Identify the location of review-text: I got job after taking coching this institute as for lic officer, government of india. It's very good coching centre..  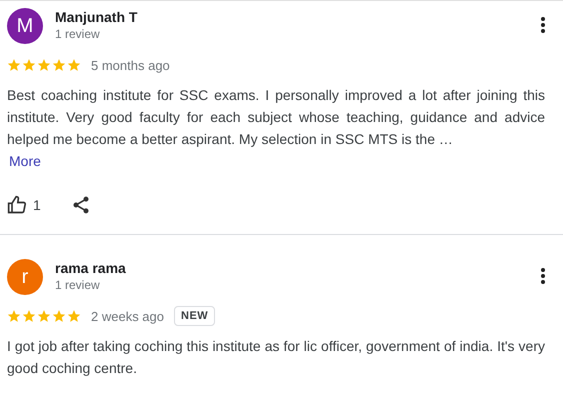
(276, 357).